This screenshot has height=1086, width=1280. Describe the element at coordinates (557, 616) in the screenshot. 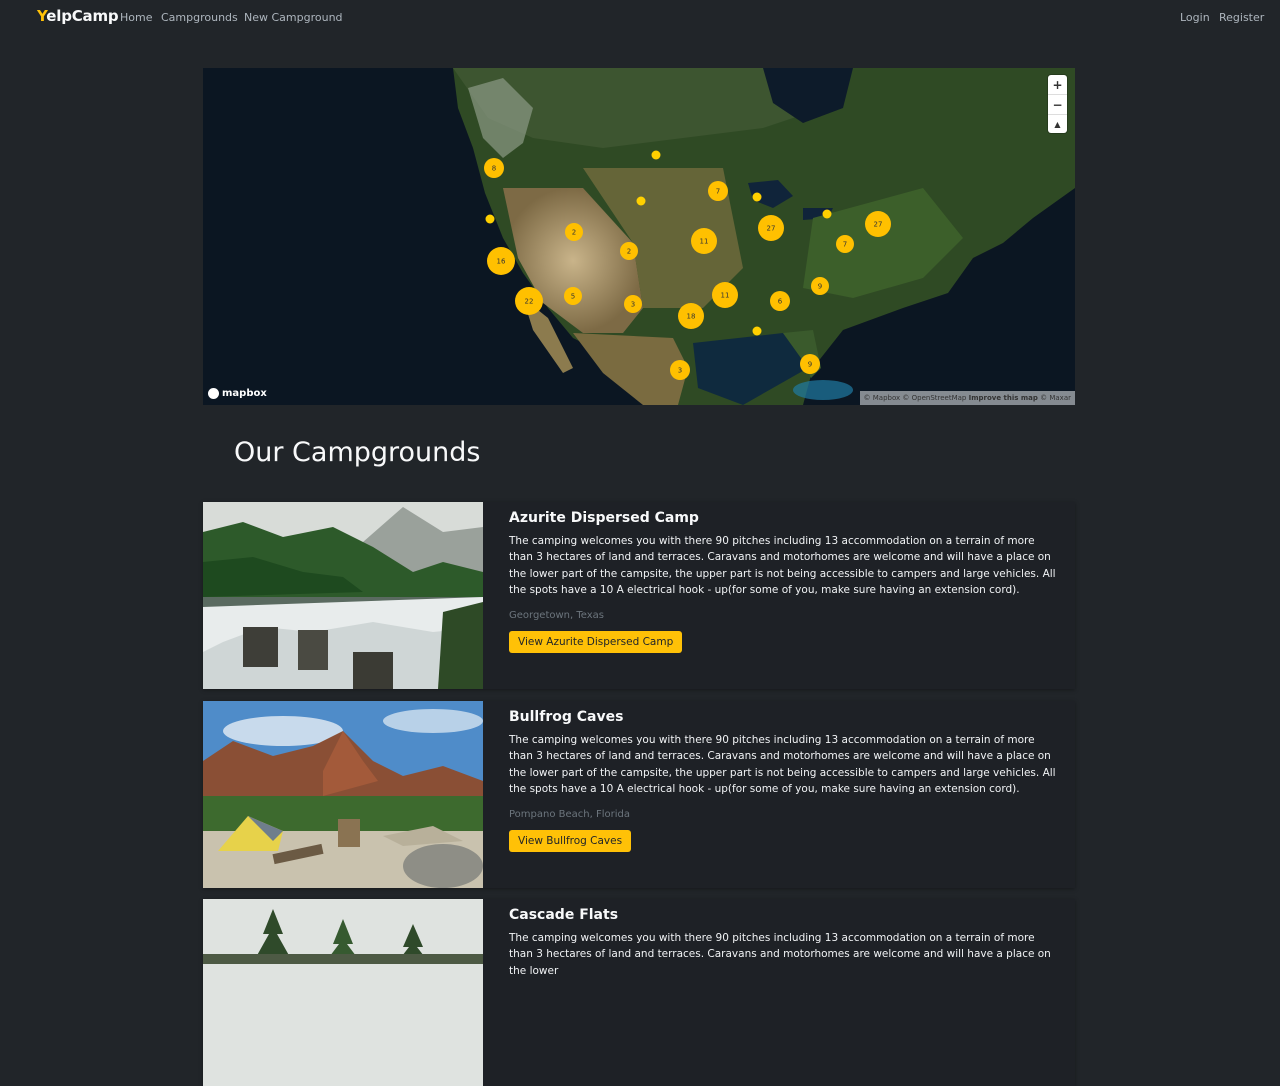

I see `campground-location: Georgetown, Texas` at that location.